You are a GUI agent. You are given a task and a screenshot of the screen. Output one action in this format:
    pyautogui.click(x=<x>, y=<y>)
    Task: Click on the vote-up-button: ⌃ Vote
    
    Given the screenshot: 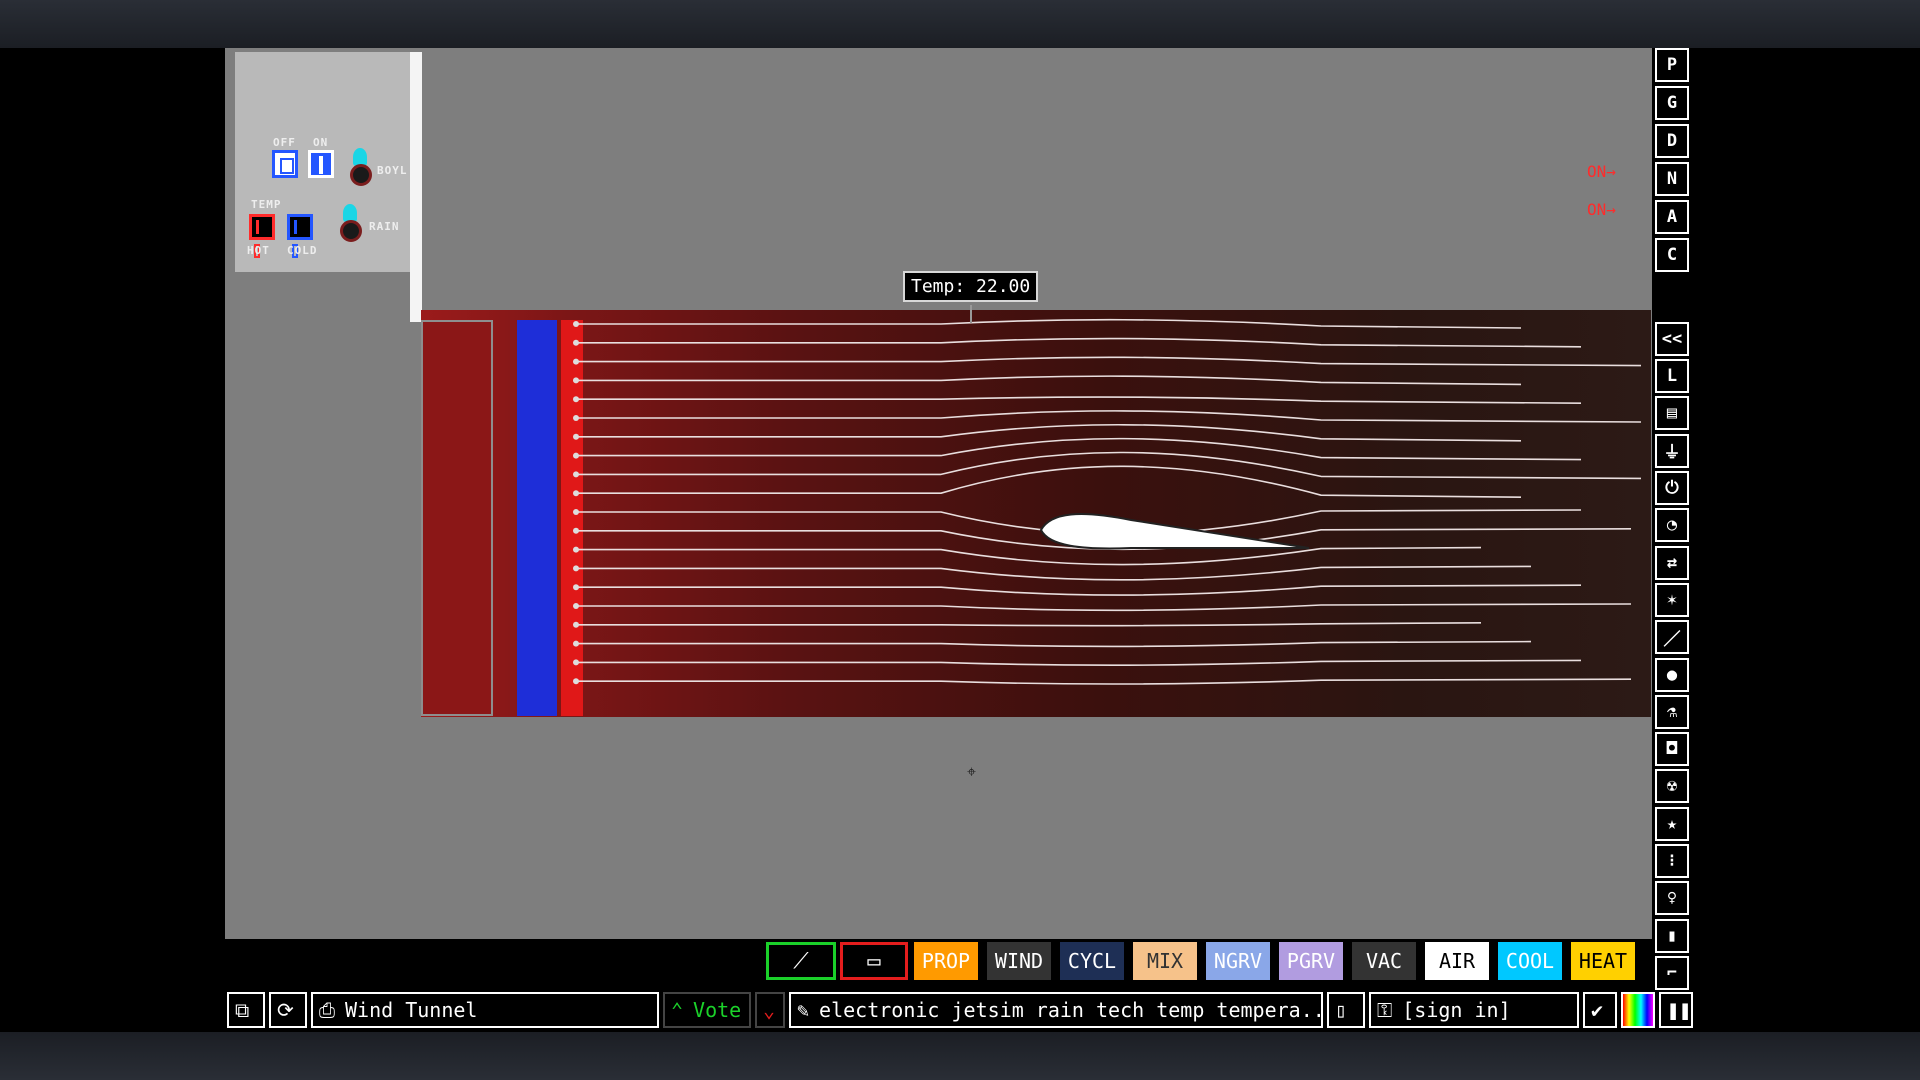 What is the action you would take?
    pyautogui.click(x=707, y=1010)
    